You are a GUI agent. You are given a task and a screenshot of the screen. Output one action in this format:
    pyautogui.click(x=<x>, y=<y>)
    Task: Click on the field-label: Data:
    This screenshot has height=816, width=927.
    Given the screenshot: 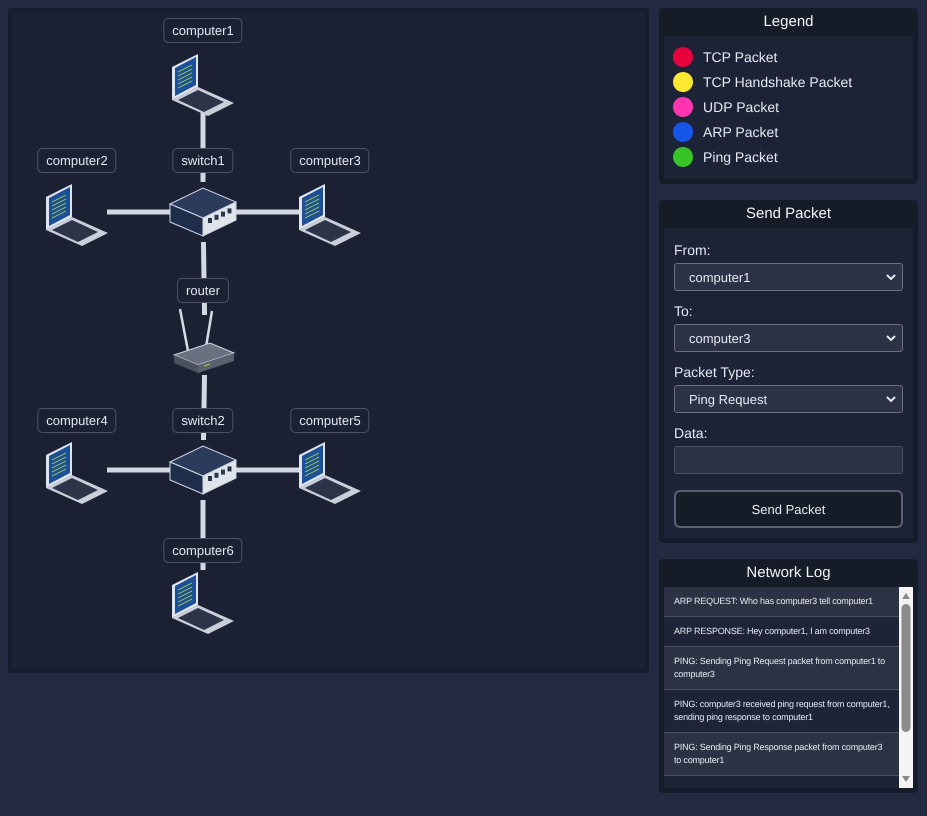 What is the action you would take?
    pyautogui.click(x=691, y=433)
    